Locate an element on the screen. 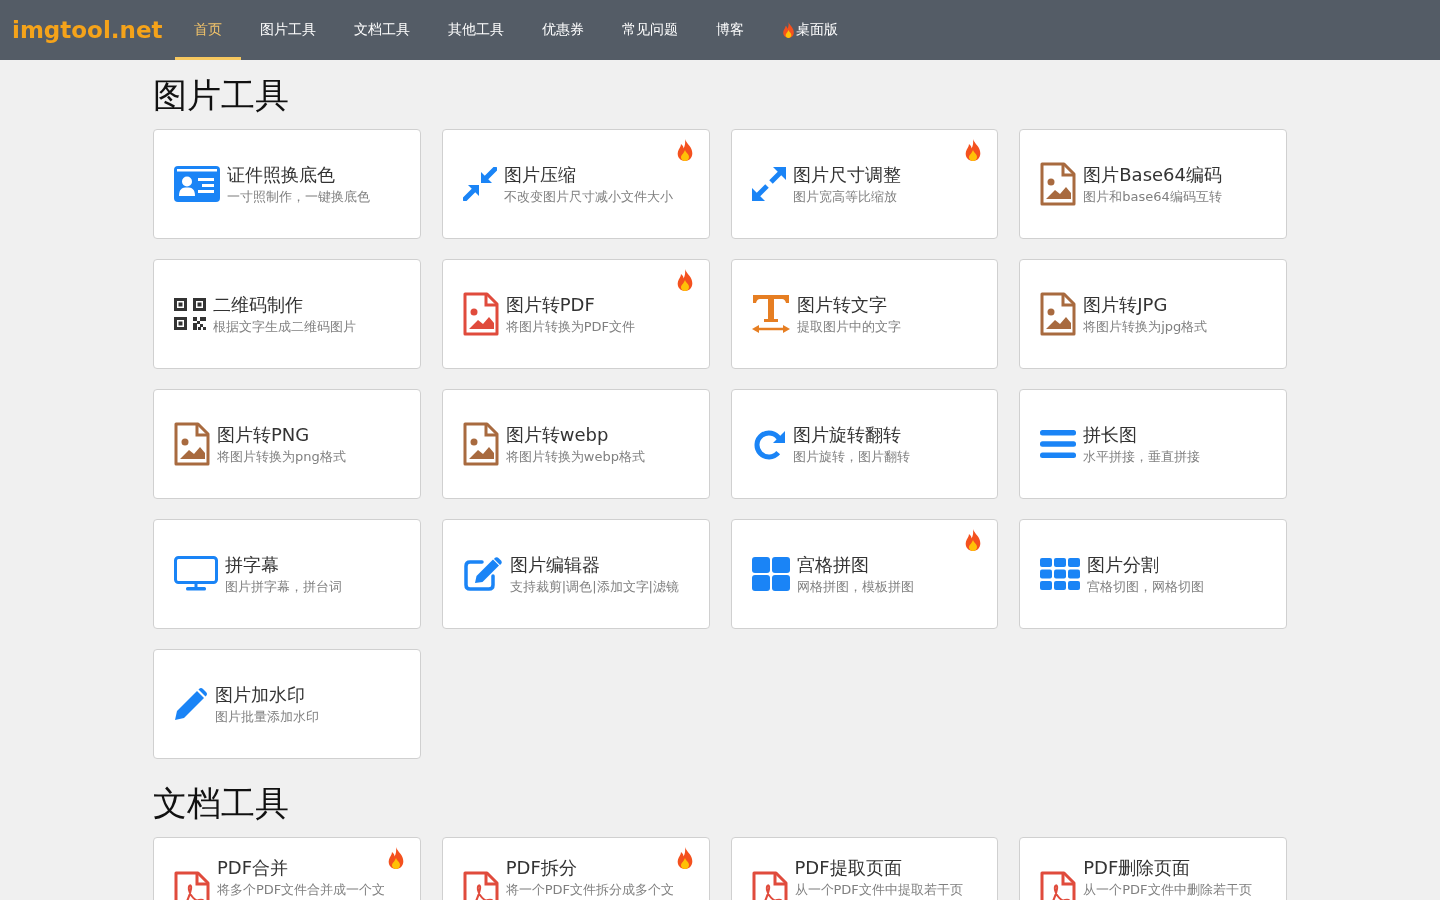 Image resolution: width=1440 pixels, height=900 pixels. tool-card: 拼字幕 图片拼字幕，拼台词 is located at coordinates (287, 574).